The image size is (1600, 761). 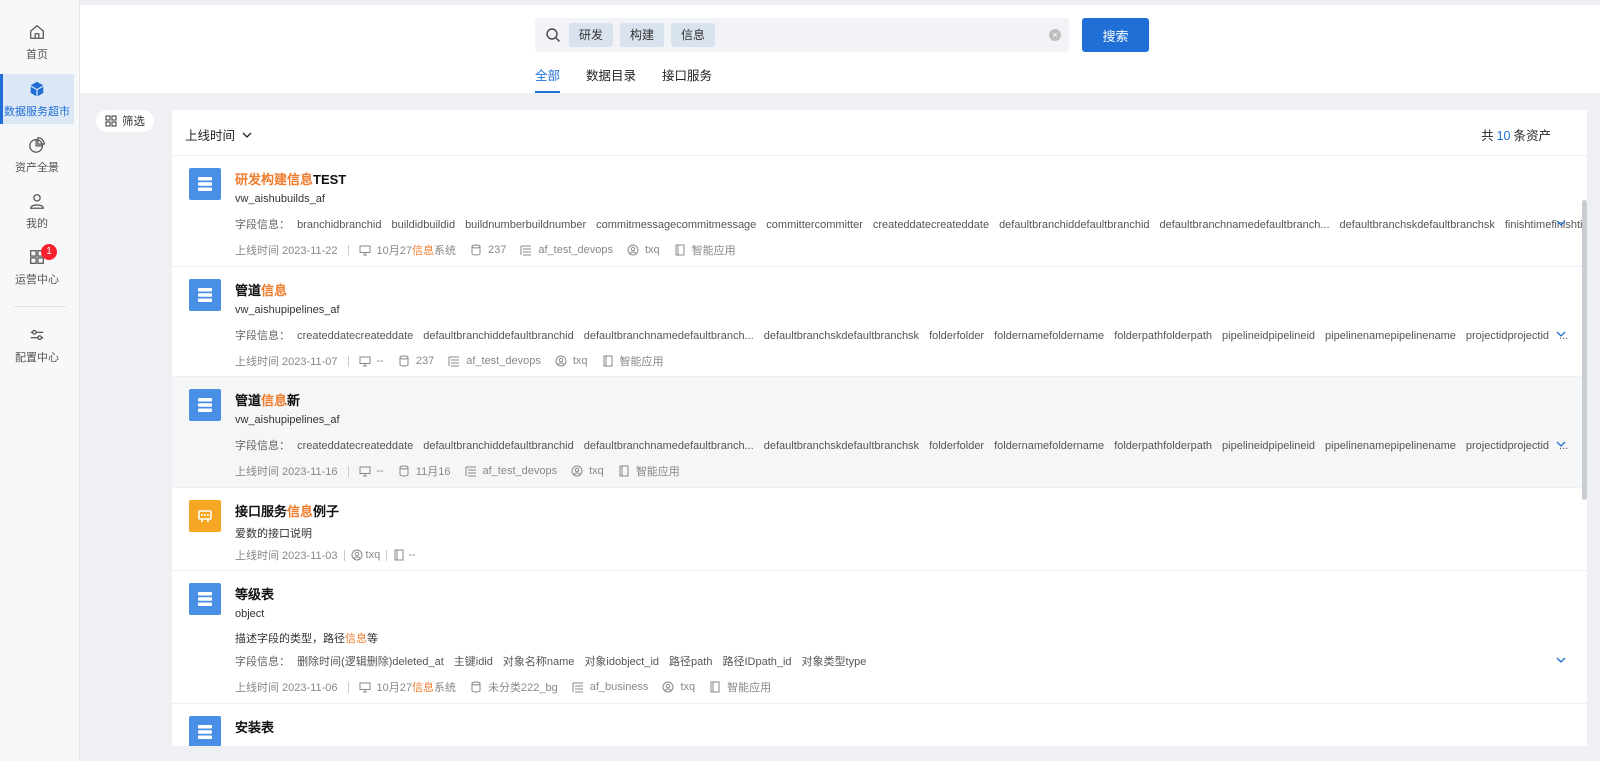 What do you see at coordinates (1115, 35) in the screenshot?
I see `search-button: 搜索` at bounding box center [1115, 35].